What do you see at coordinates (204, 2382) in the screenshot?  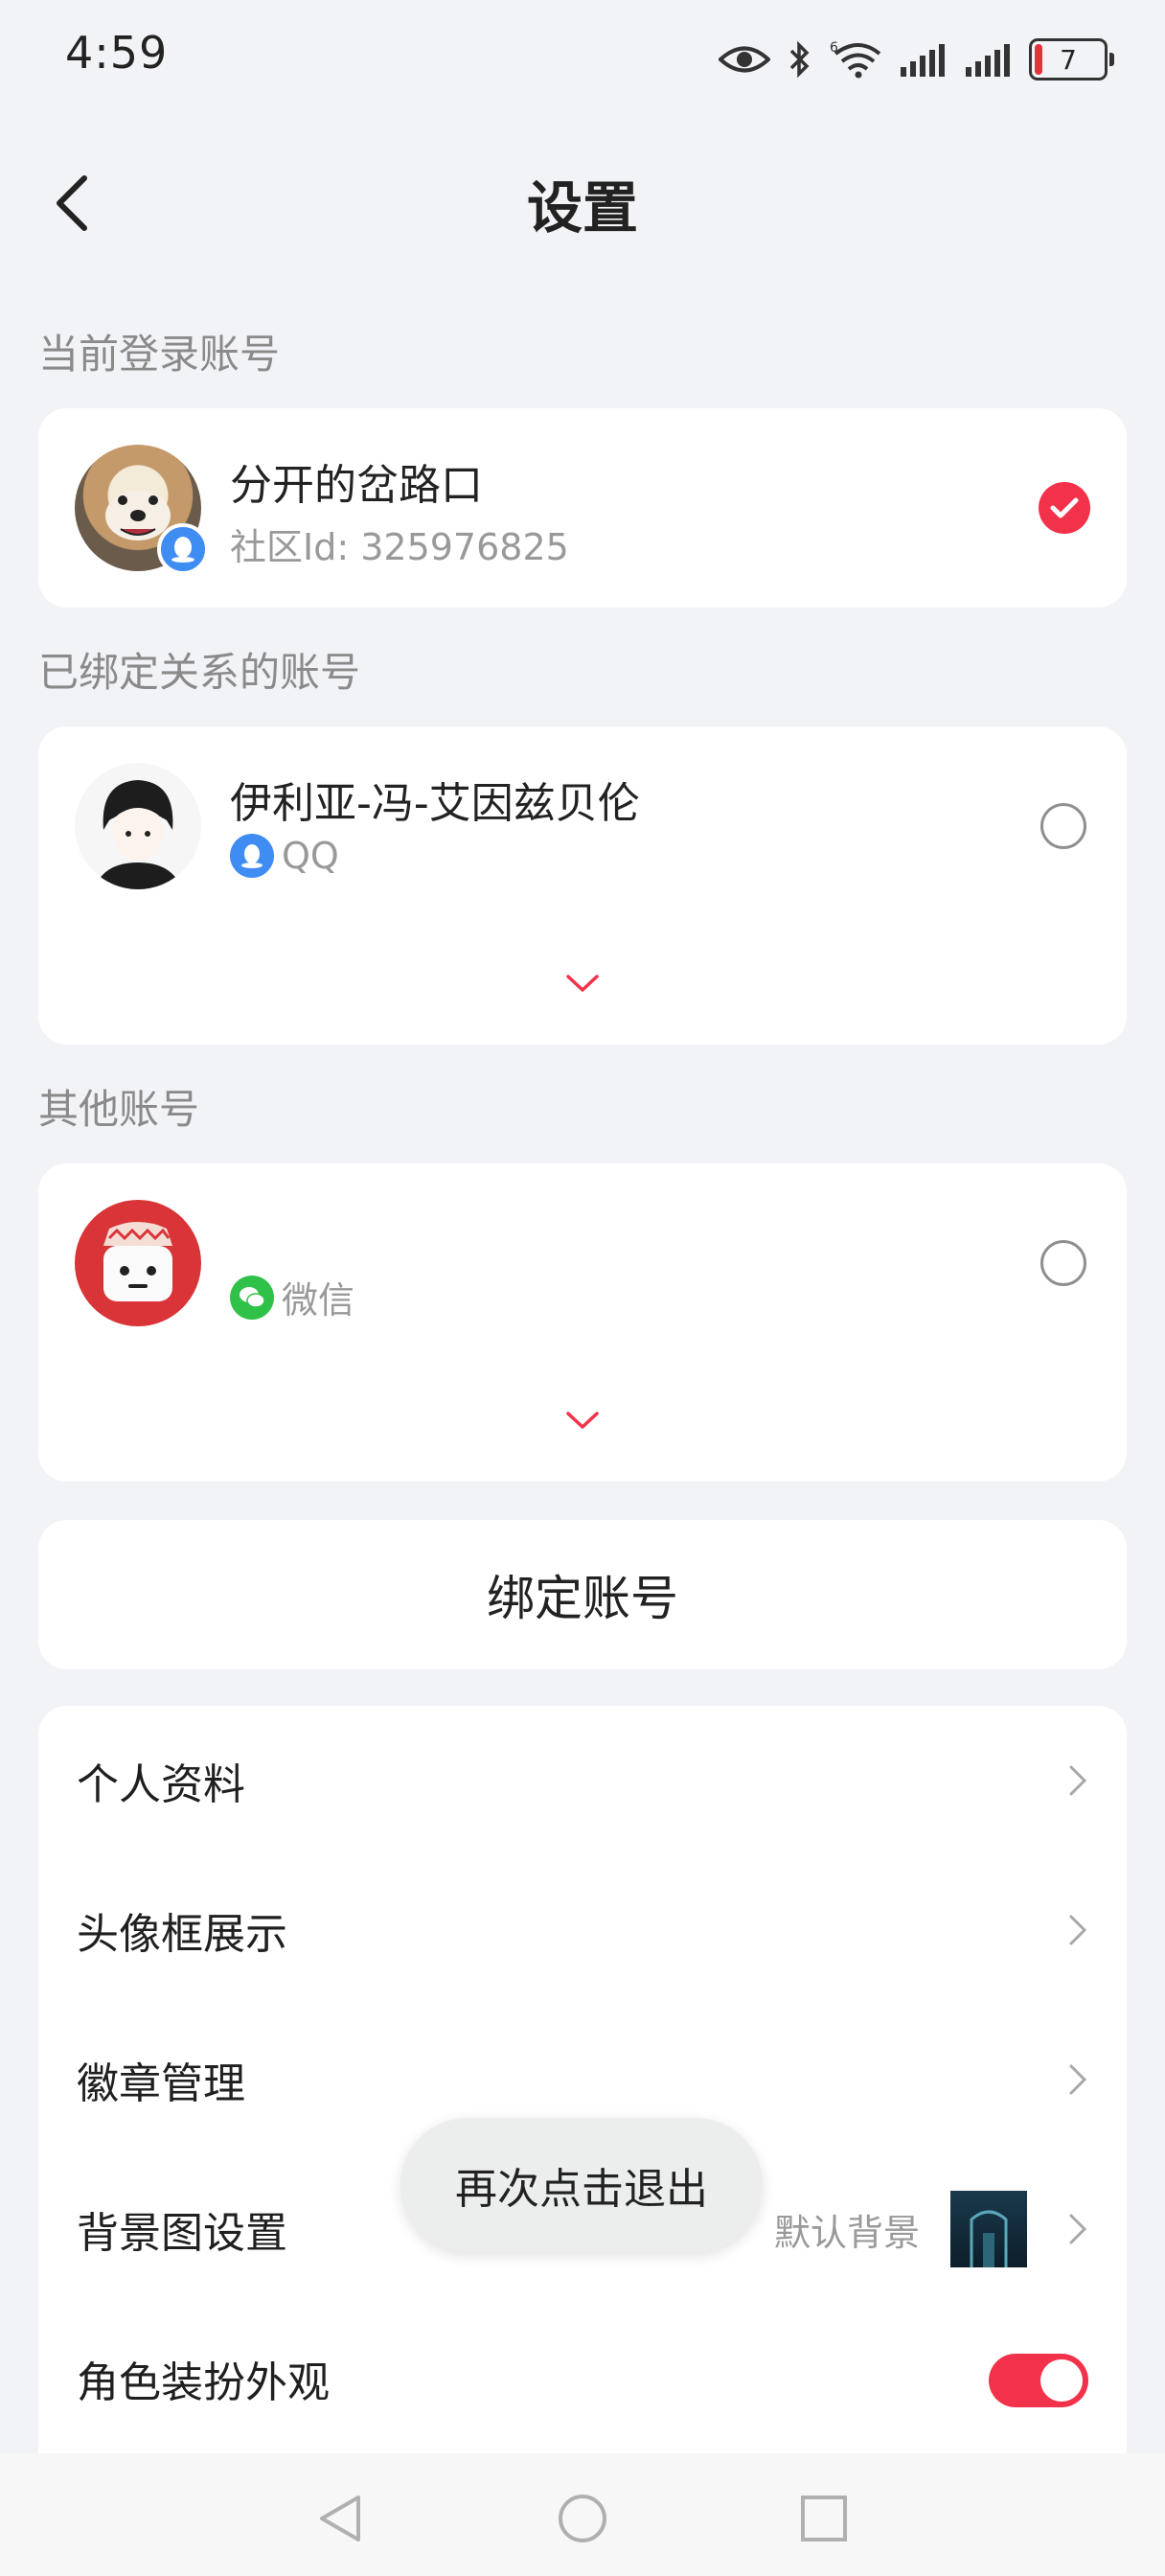 I see `menu-item-label: 角色装扮外观` at bounding box center [204, 2382].